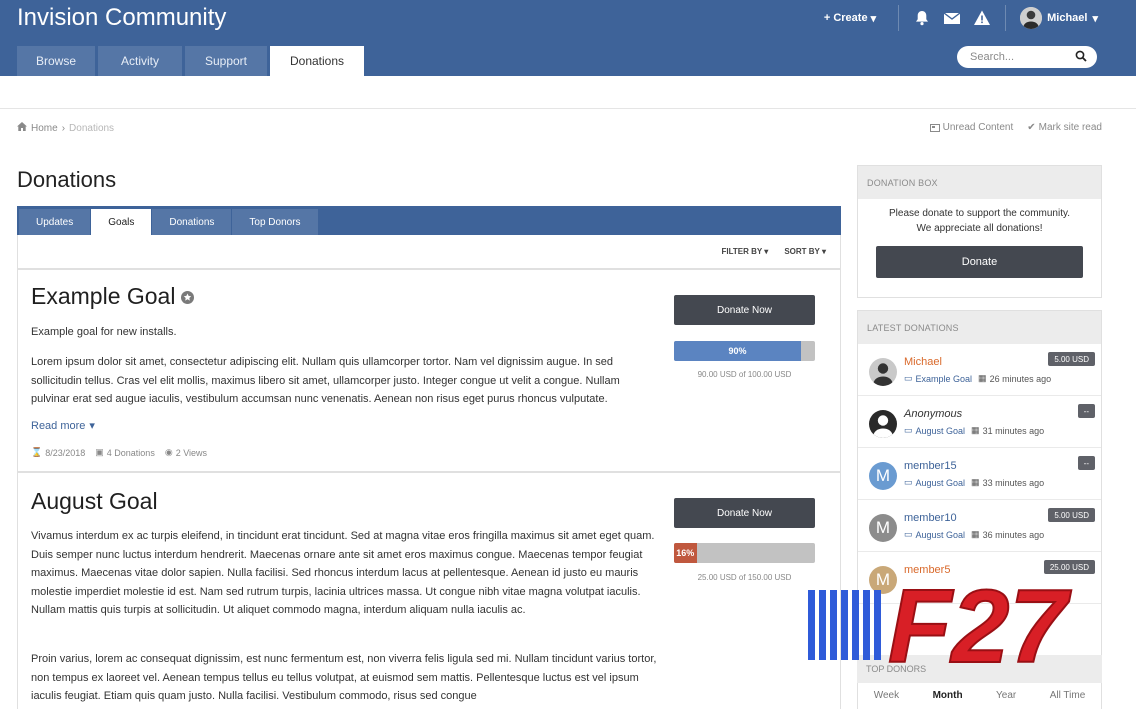  I want to click on donation-info: ▭ August Goal ▦ 33 minutes ago, so click(974, 482).